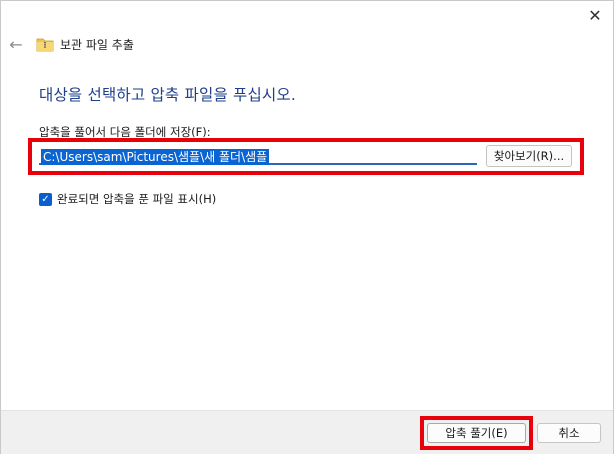 The image size is (614, 454). Describe the element at coordinates (167, 95) in the screenshot. I see `page-heading: 대상을 선택하고 압축 파일을 푸십시오.` at that location.